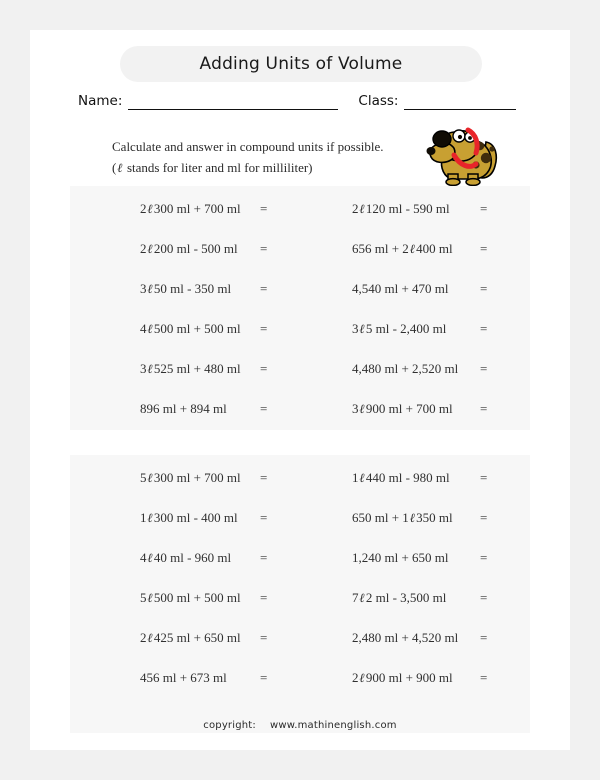 The image size is (600, 780). I want to click on expression-part-1: 896 ml + 894 ml, so click(183, 408).